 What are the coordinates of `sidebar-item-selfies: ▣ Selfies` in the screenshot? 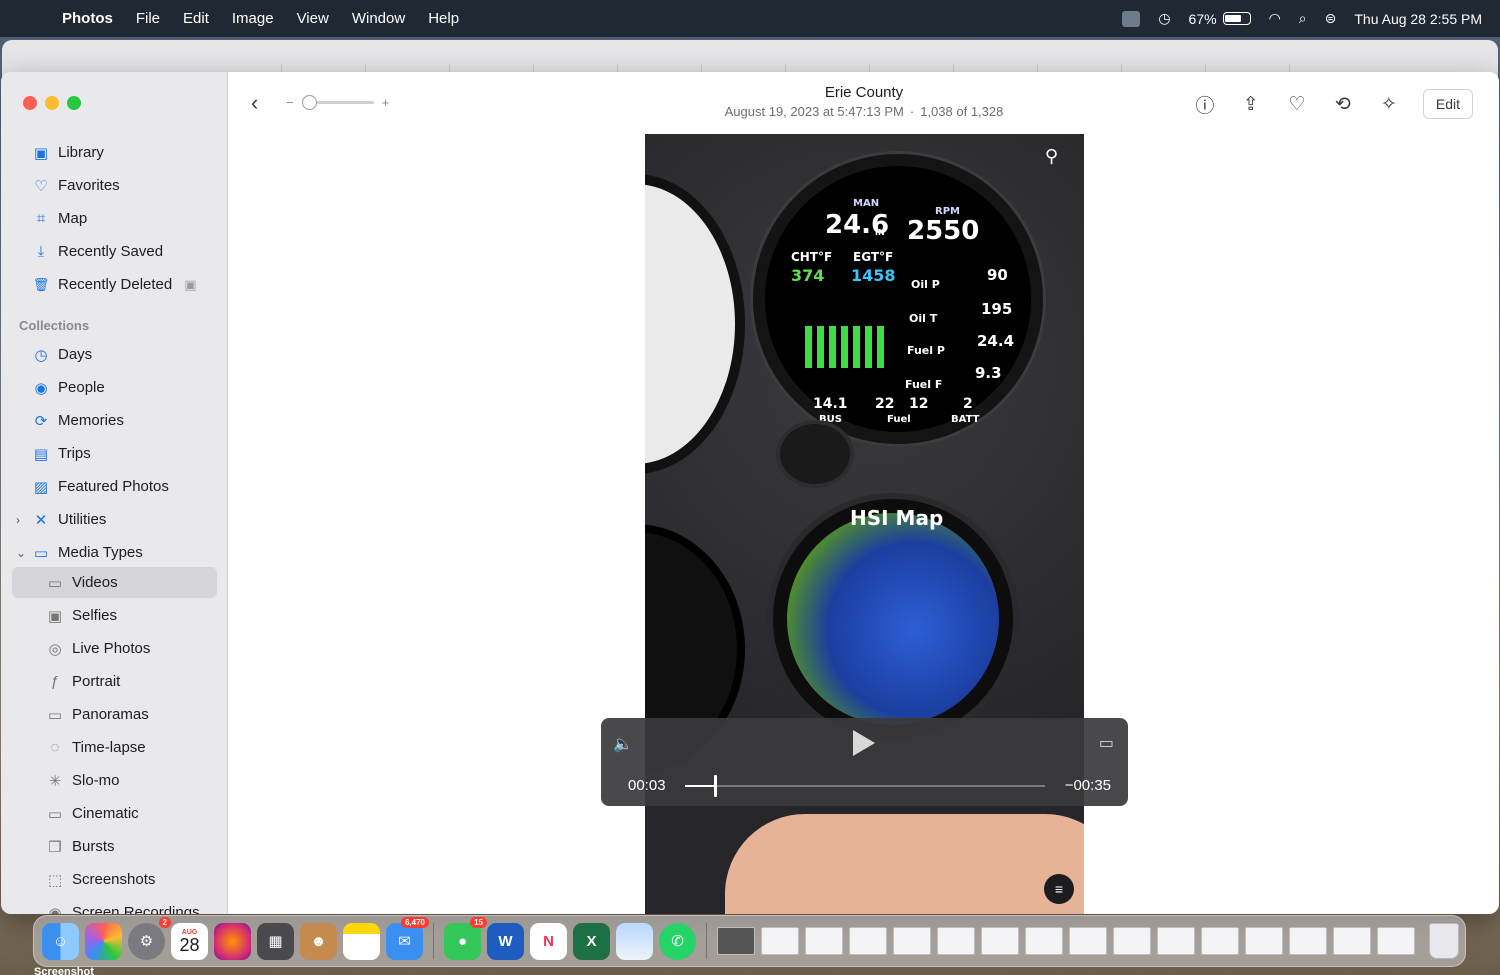 It's located at (114, 615).